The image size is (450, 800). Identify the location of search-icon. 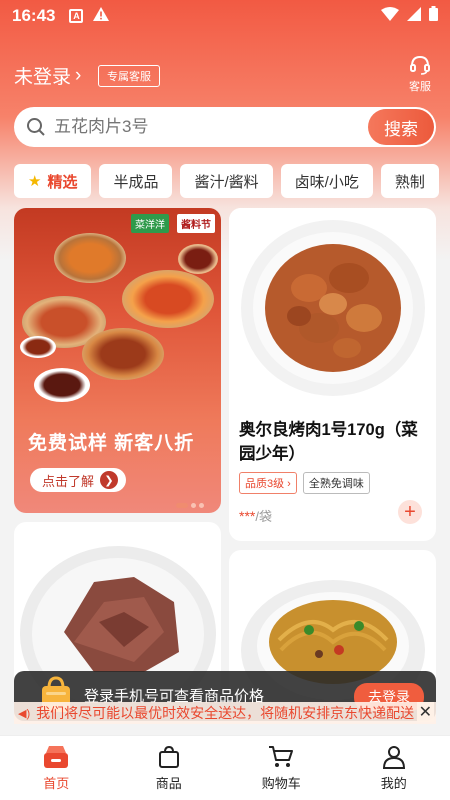
(36, 127).